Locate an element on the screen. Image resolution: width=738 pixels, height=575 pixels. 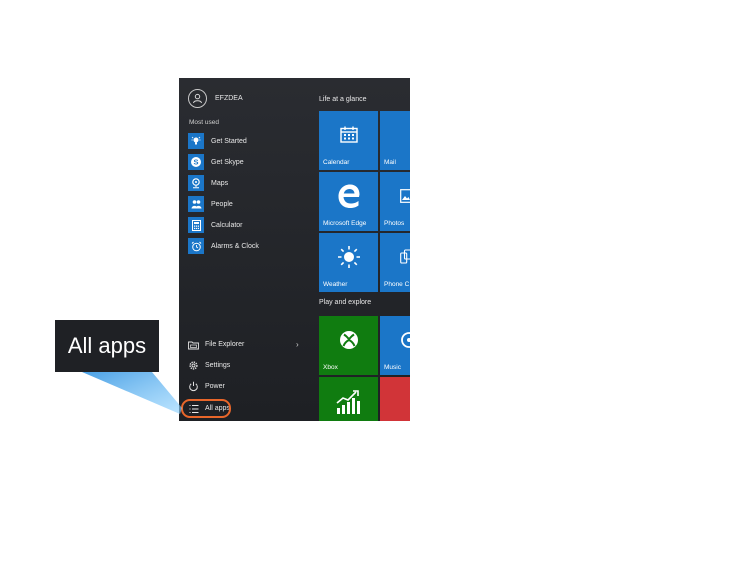
all-apps-callout: All apps is located at coordinates (107, 346).